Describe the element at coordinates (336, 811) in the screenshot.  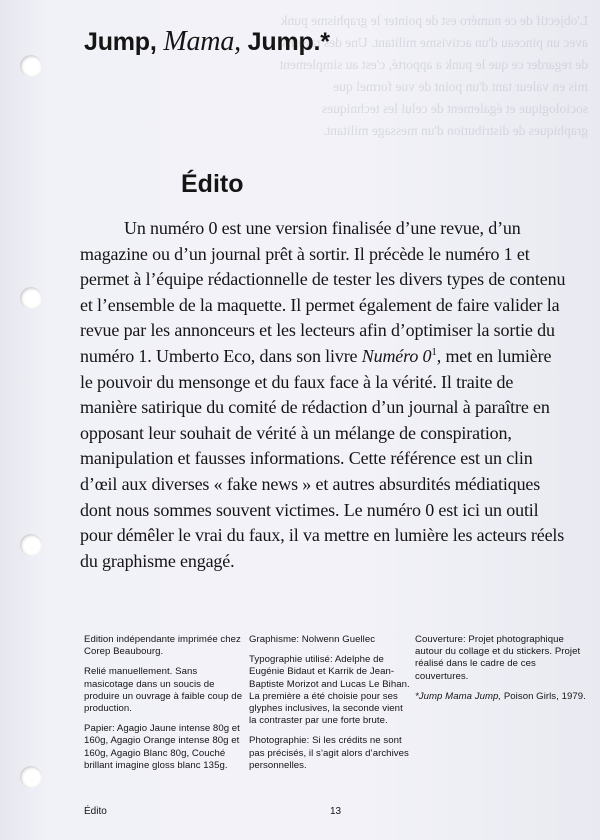
I see `page-number: 13` at that location.